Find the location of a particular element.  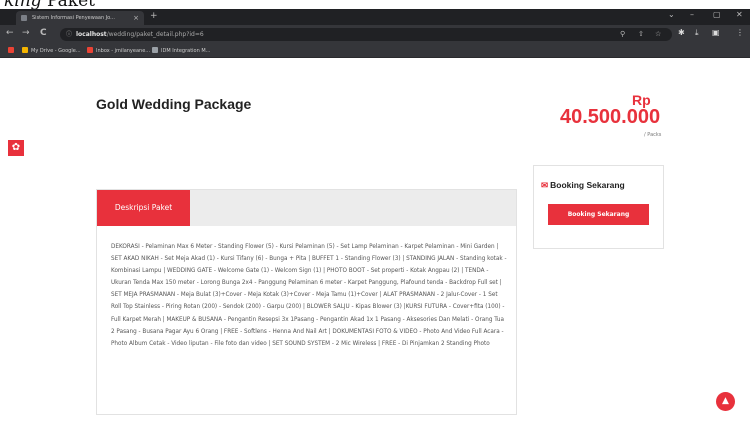

caption-italic: king is located at coordinates (23, 4).